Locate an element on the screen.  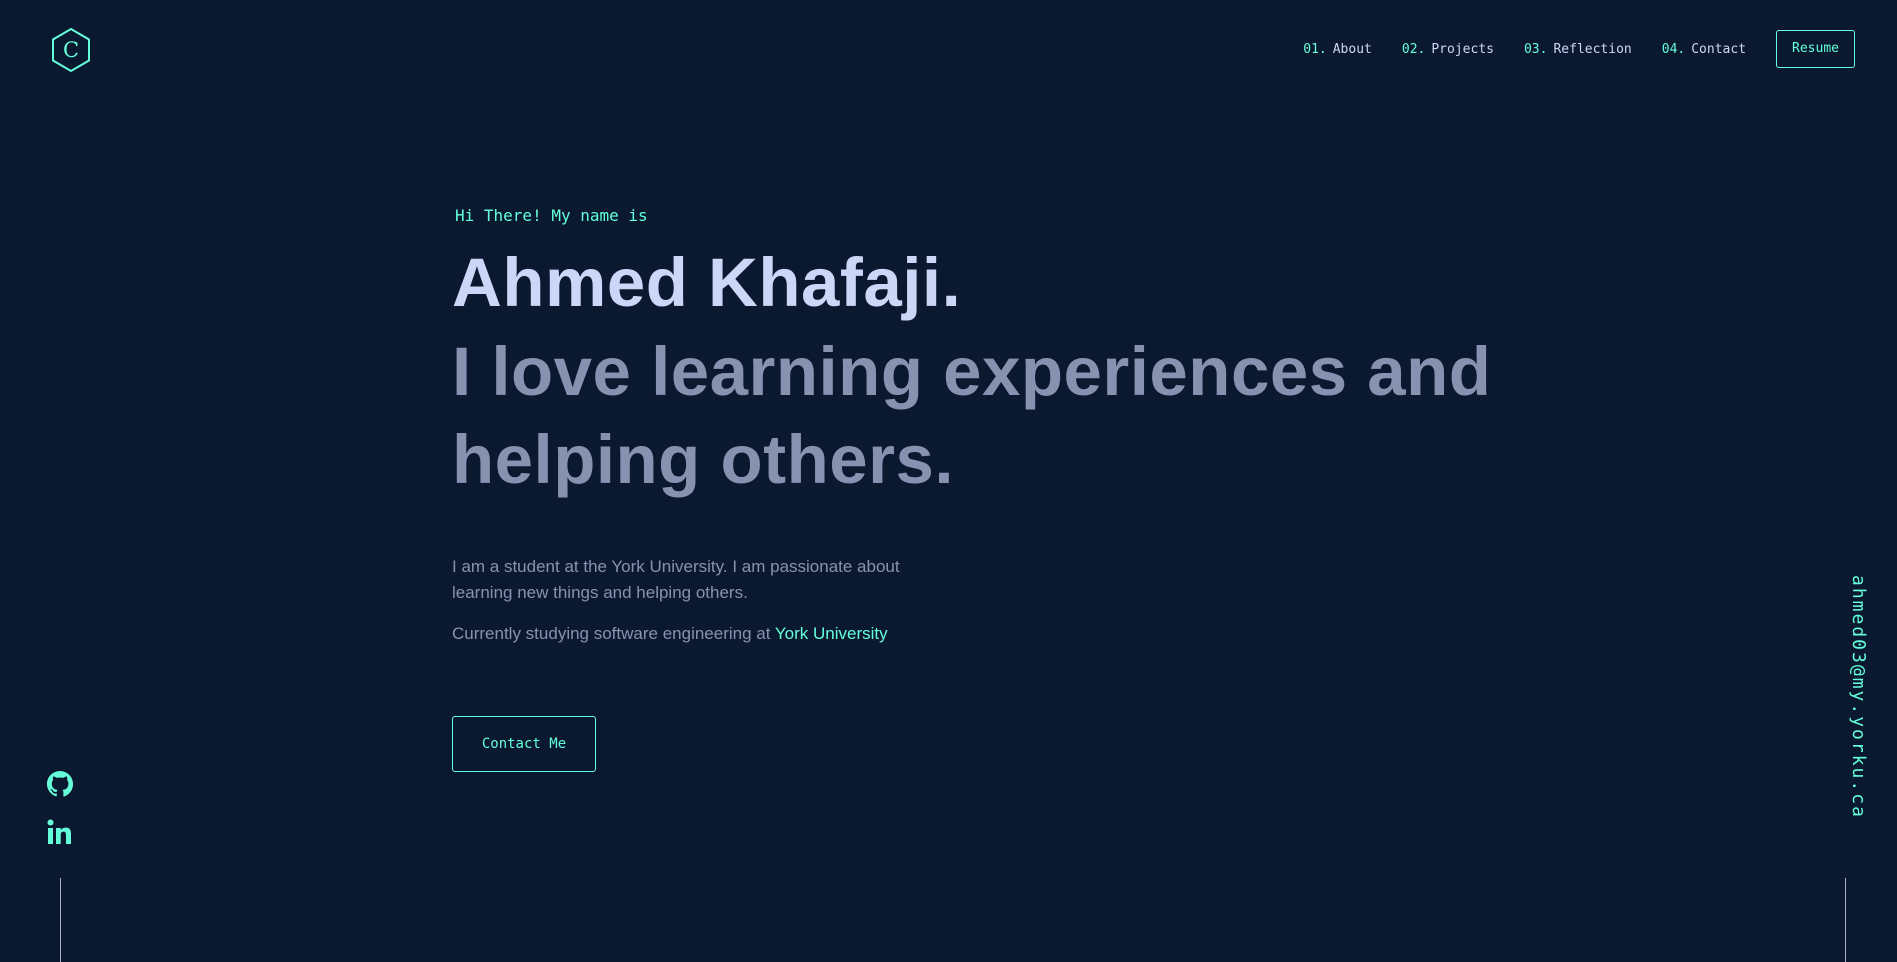
left-vertical-line is located at coordinates (60, 920).